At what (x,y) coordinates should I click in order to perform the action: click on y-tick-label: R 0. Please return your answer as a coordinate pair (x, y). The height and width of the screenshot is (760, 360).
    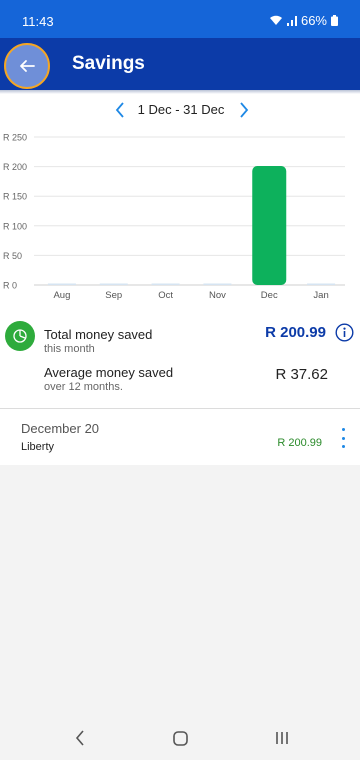
    Looking at the image, I should click on (10, 286).